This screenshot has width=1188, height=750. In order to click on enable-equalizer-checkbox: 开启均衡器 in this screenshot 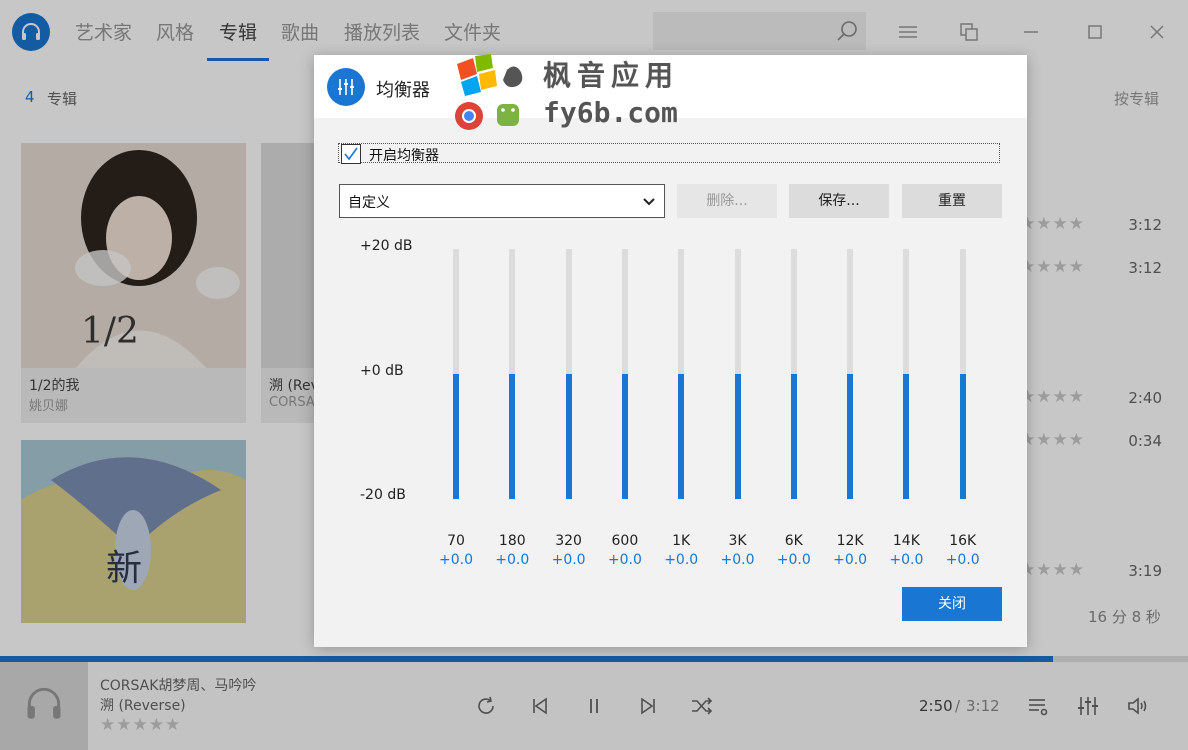, I will do `click(669, 154)`.